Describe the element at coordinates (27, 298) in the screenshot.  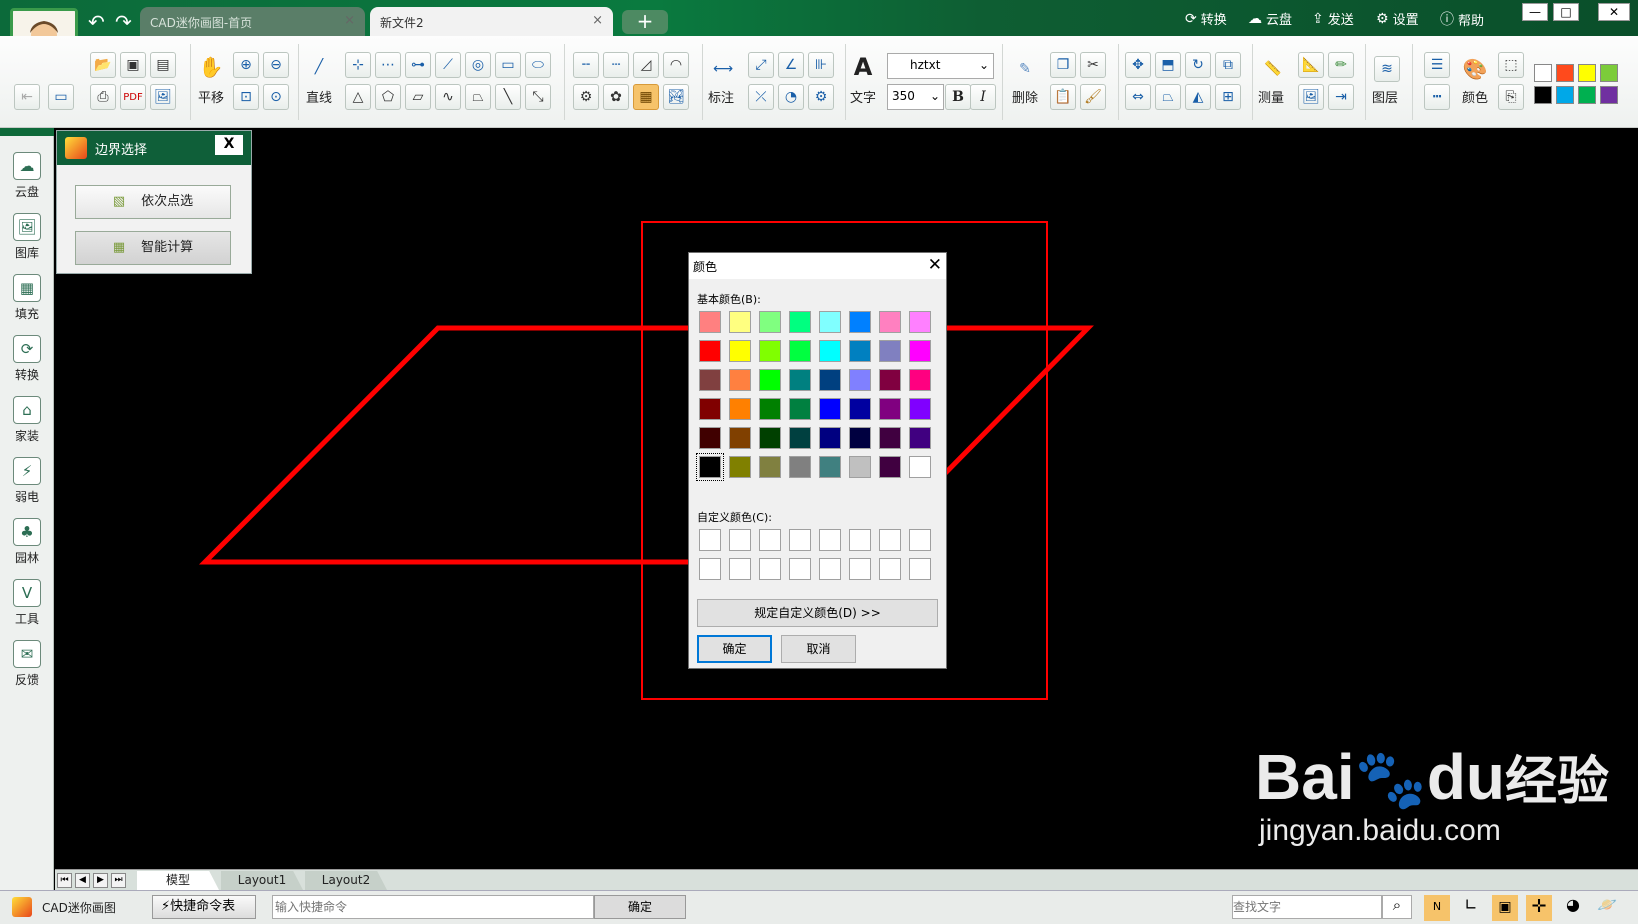
I see `sidebar-item: ▦ 填充` at that location.